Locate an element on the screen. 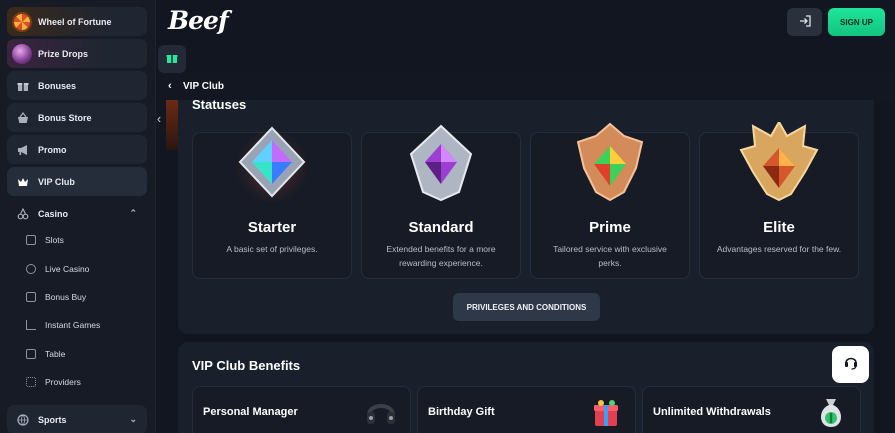 This screenshot has height=433, width=895. sidebar-item-label: Sports is located at coordinates (52, 419).